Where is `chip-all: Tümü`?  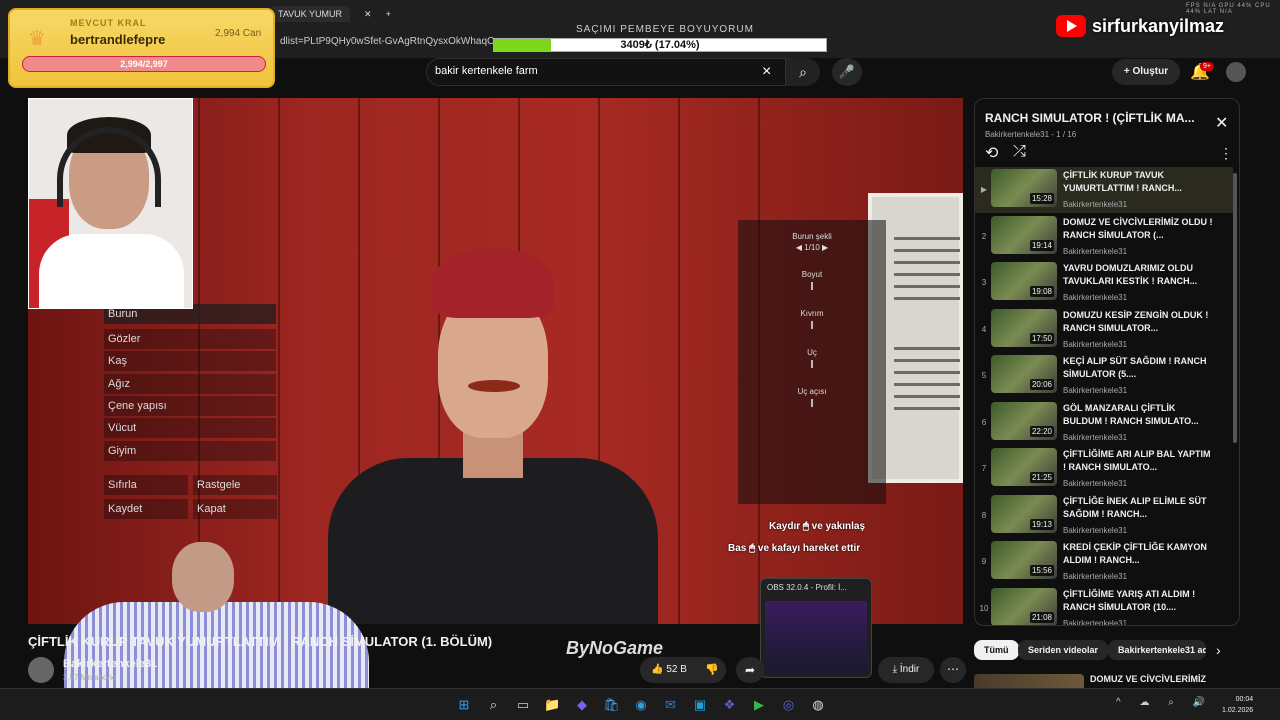 chip-all: Tümü is located at coordinates (996, 650).